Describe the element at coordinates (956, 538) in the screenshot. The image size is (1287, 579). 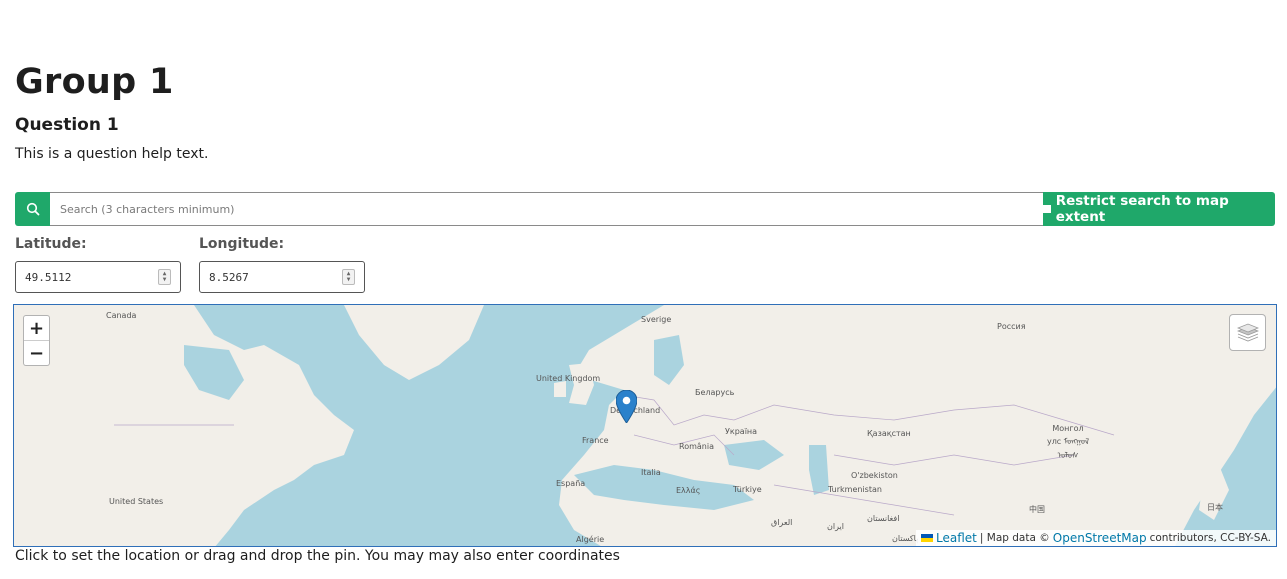
I see `leaflet-link: Leaflet` at that location.